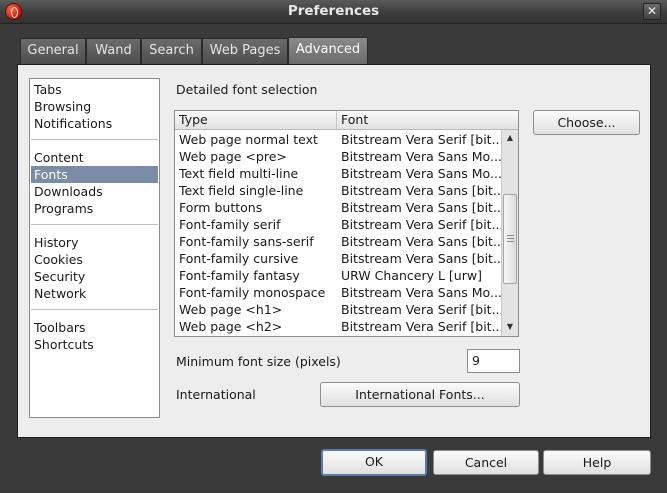 The image size is (667, 493). What do you see at coordinates (231, 326) in the screenshot?
I see `row-type: Web page <h2>` at bounding box center [231, 326].